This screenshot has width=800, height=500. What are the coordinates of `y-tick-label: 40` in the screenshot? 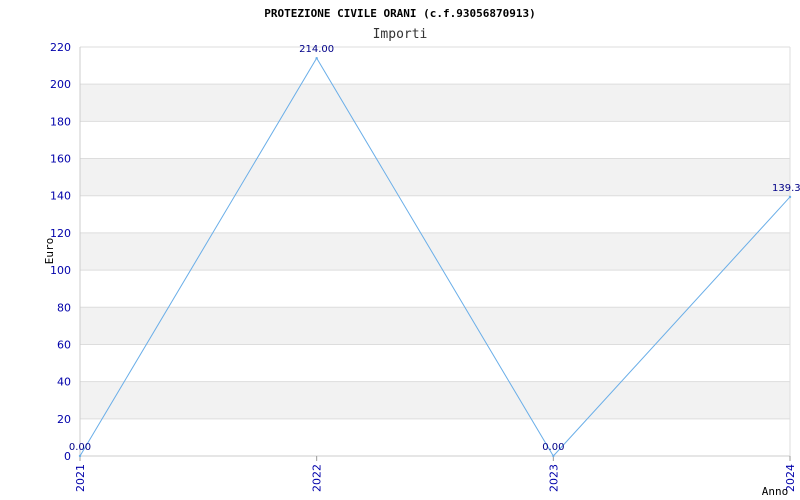 It's located at (64, 382).